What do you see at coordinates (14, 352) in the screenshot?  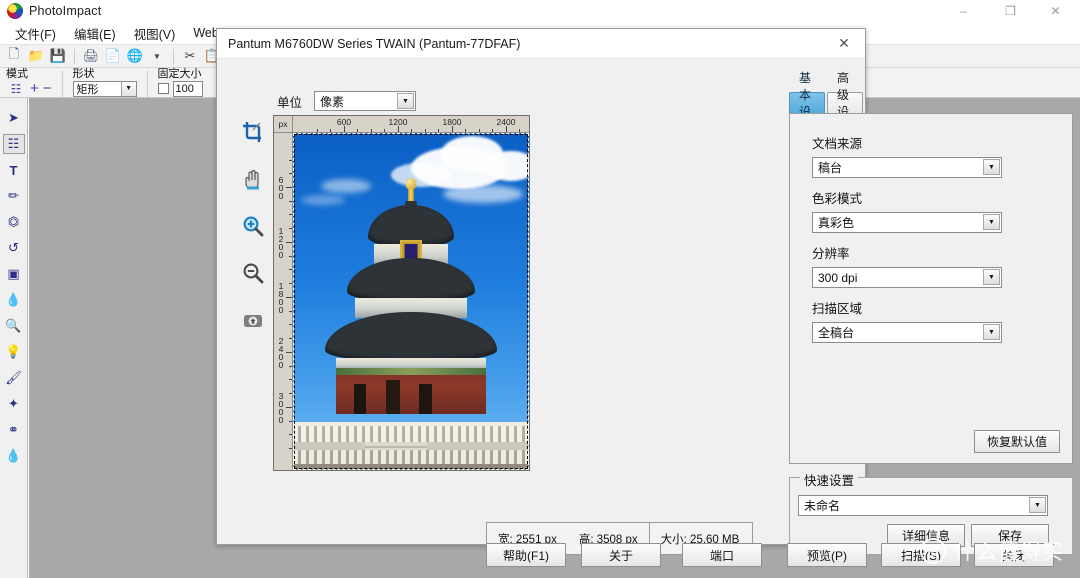 I see `lighting-tool-icon: 💡` at bounding box center [14, 352].